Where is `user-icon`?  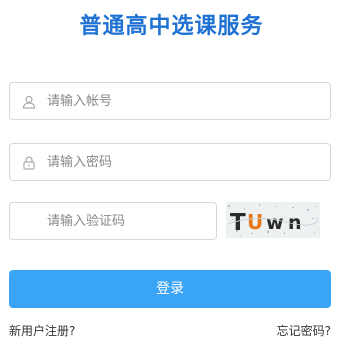 user-icon is located at coordinates (29, 101).